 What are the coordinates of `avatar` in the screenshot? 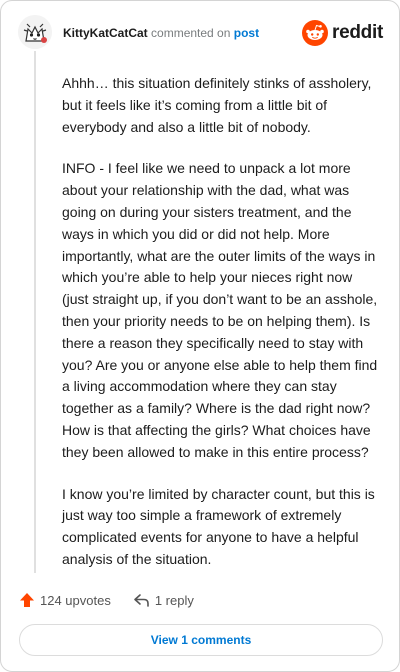 It's located at (35, 32).